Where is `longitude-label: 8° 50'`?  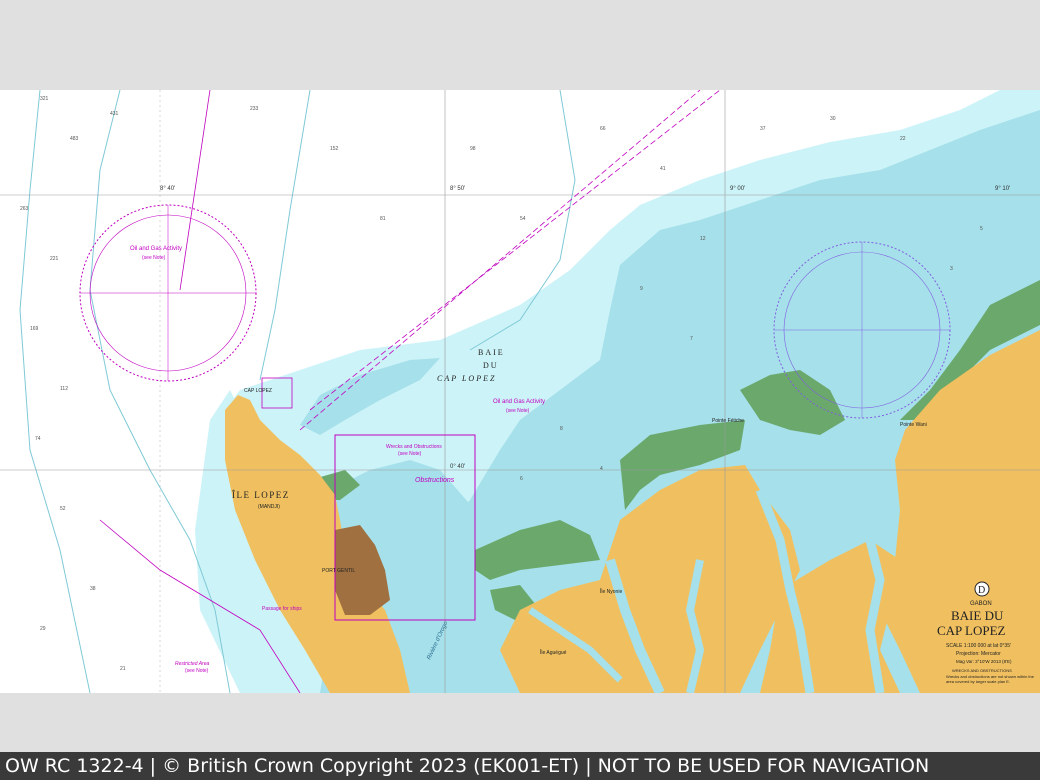 longitude-label: 8° 50' is located at coordinates (457, 189).